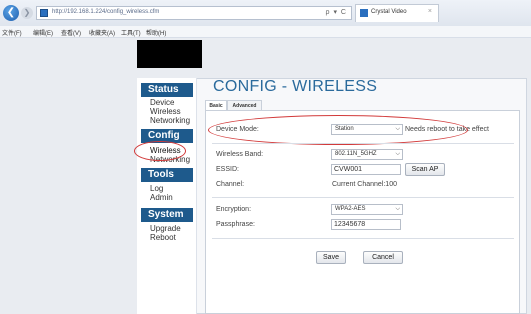 This screenshot has width=531, height=314. I want to click on scan-ap-button: Scan AP, so click(425, 169).